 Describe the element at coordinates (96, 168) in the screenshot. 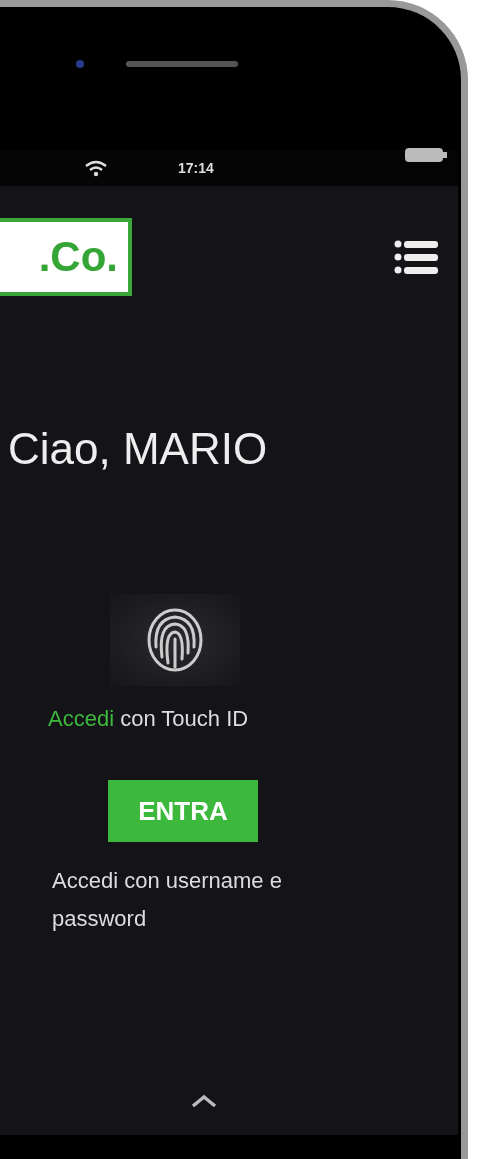

I see `wifi-icon` at that location.